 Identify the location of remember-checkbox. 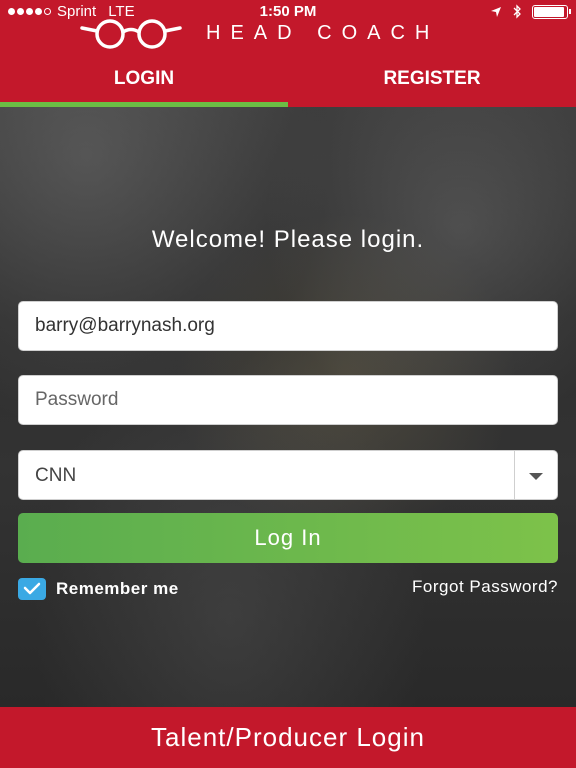
(32, 589).